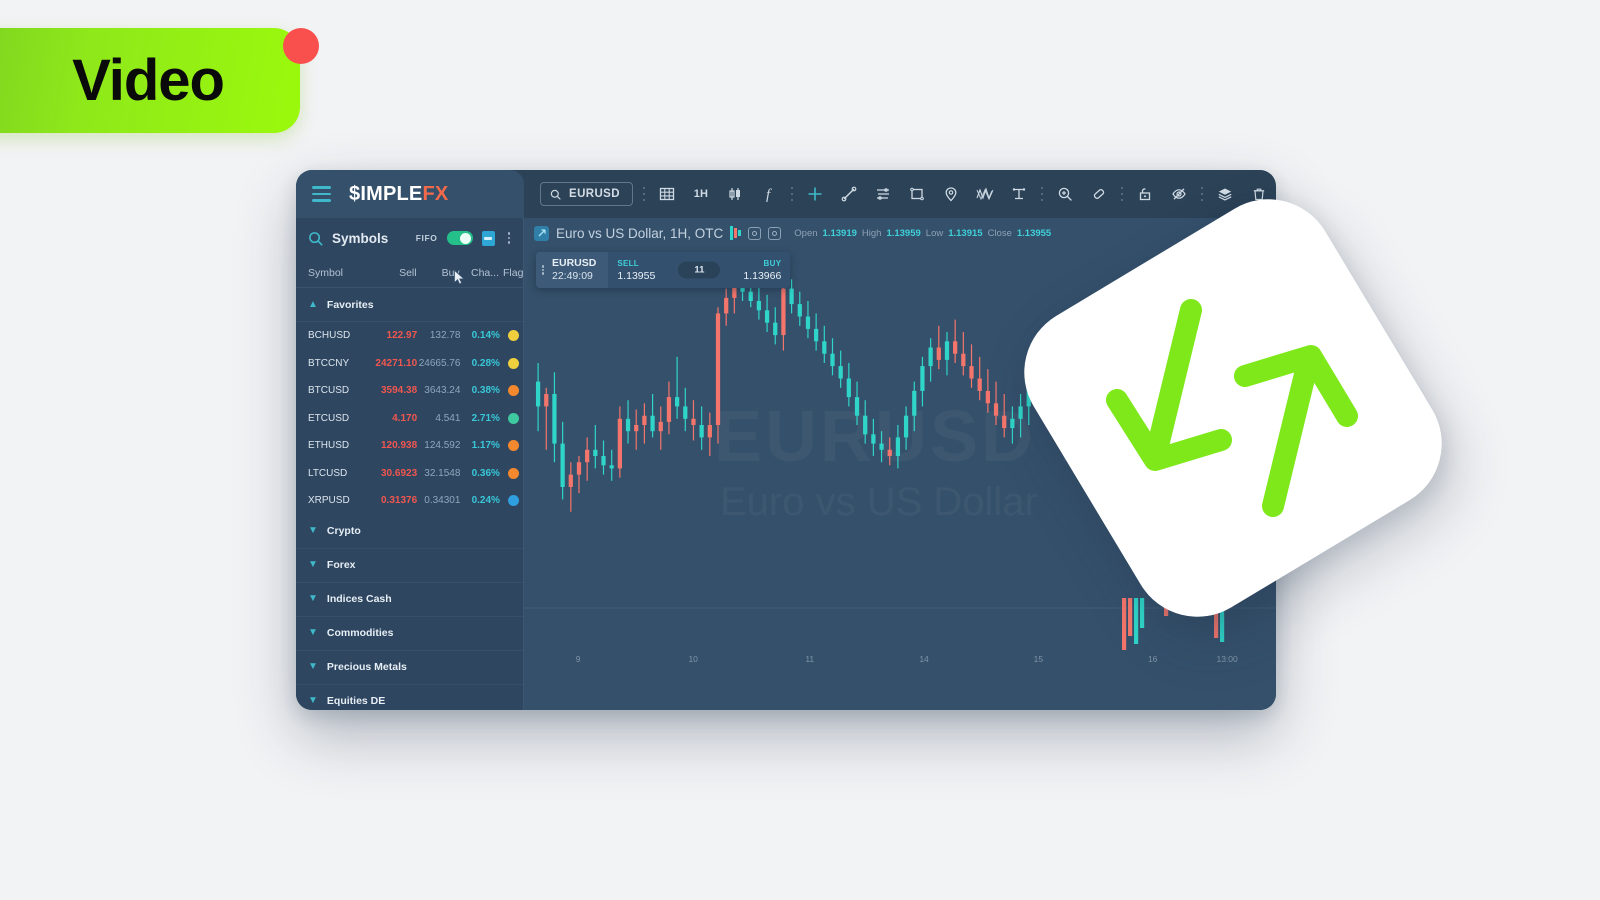 The height and width of the screenshot is (900, 1600). Describe the element at coordinates (398, 194) in the screenshot. I see `brand-logo: $IMPLEFX` at that location.